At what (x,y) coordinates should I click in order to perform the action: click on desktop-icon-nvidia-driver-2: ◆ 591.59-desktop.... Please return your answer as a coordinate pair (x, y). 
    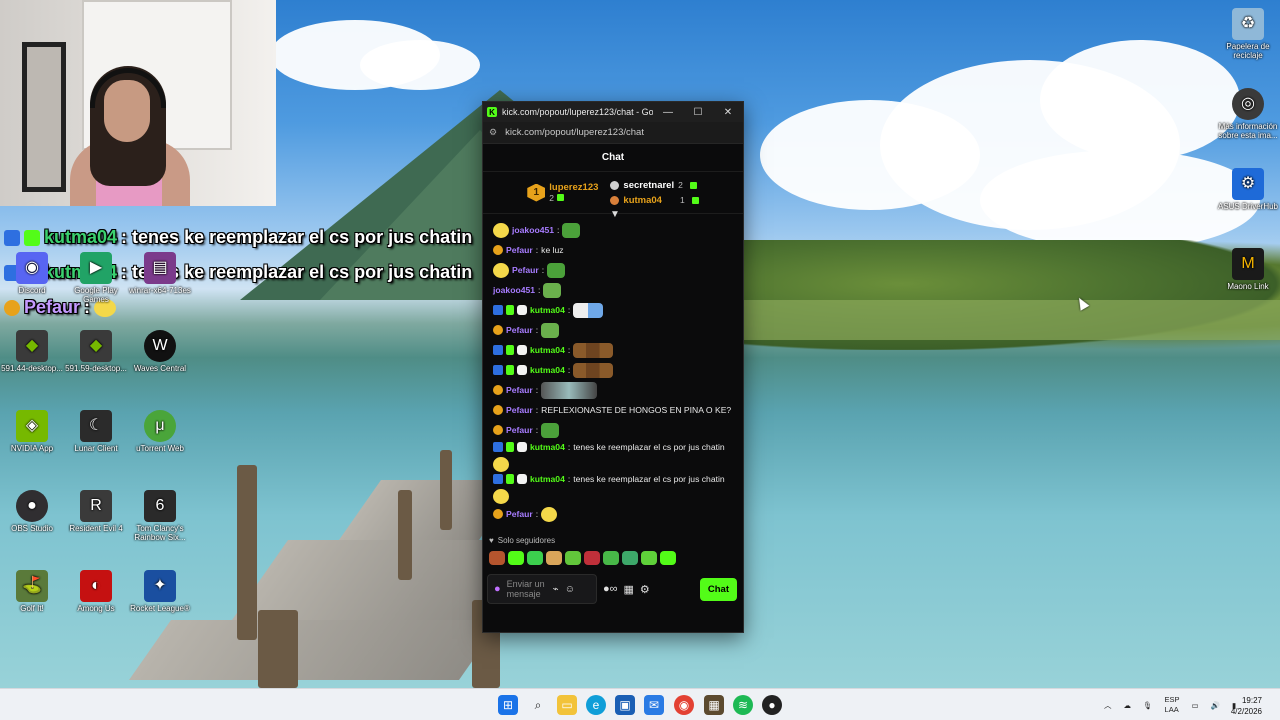
    Looking at the image, I should click on (96, 352).